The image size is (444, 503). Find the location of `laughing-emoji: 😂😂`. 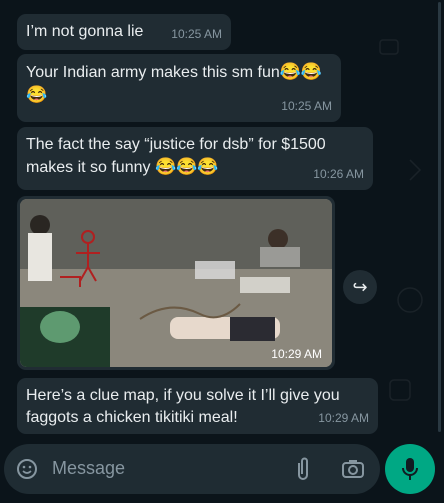

laughing-emoji: 😂😂 is located at coordinates (301, 71).